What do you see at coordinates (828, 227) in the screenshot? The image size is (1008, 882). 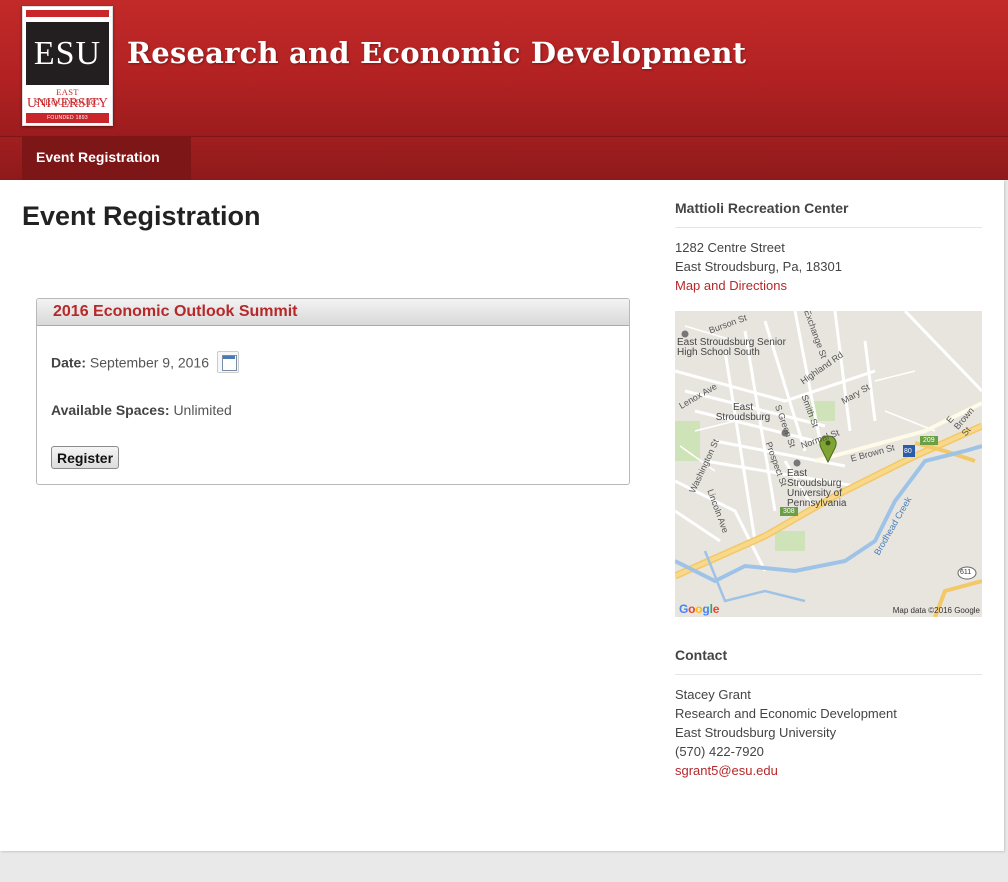 I see `location-divider` at bounding box center [828, 227].